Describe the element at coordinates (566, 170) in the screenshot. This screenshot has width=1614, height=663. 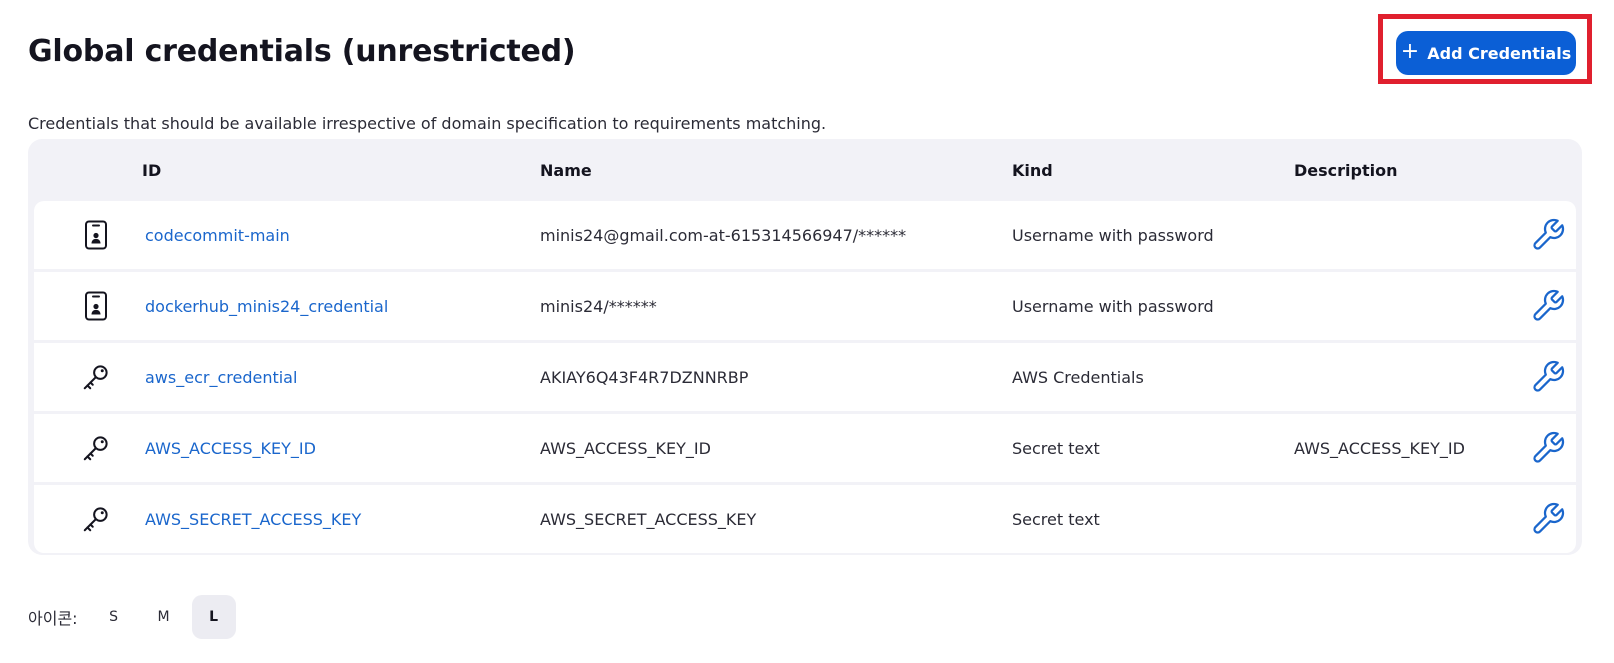
I see `column-header-name: Name` at that location.